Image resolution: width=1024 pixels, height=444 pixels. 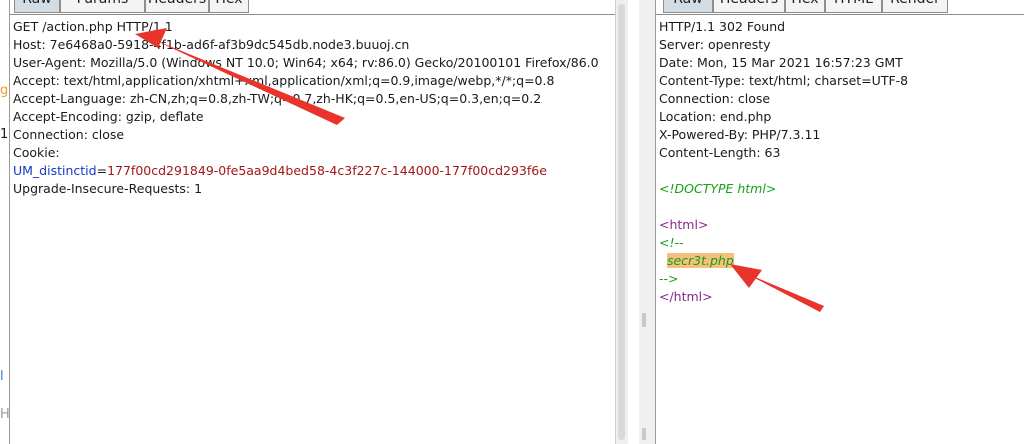 I want to click on request-tabbar: Raw Params Headers Hex, so click(x=313, y=7).